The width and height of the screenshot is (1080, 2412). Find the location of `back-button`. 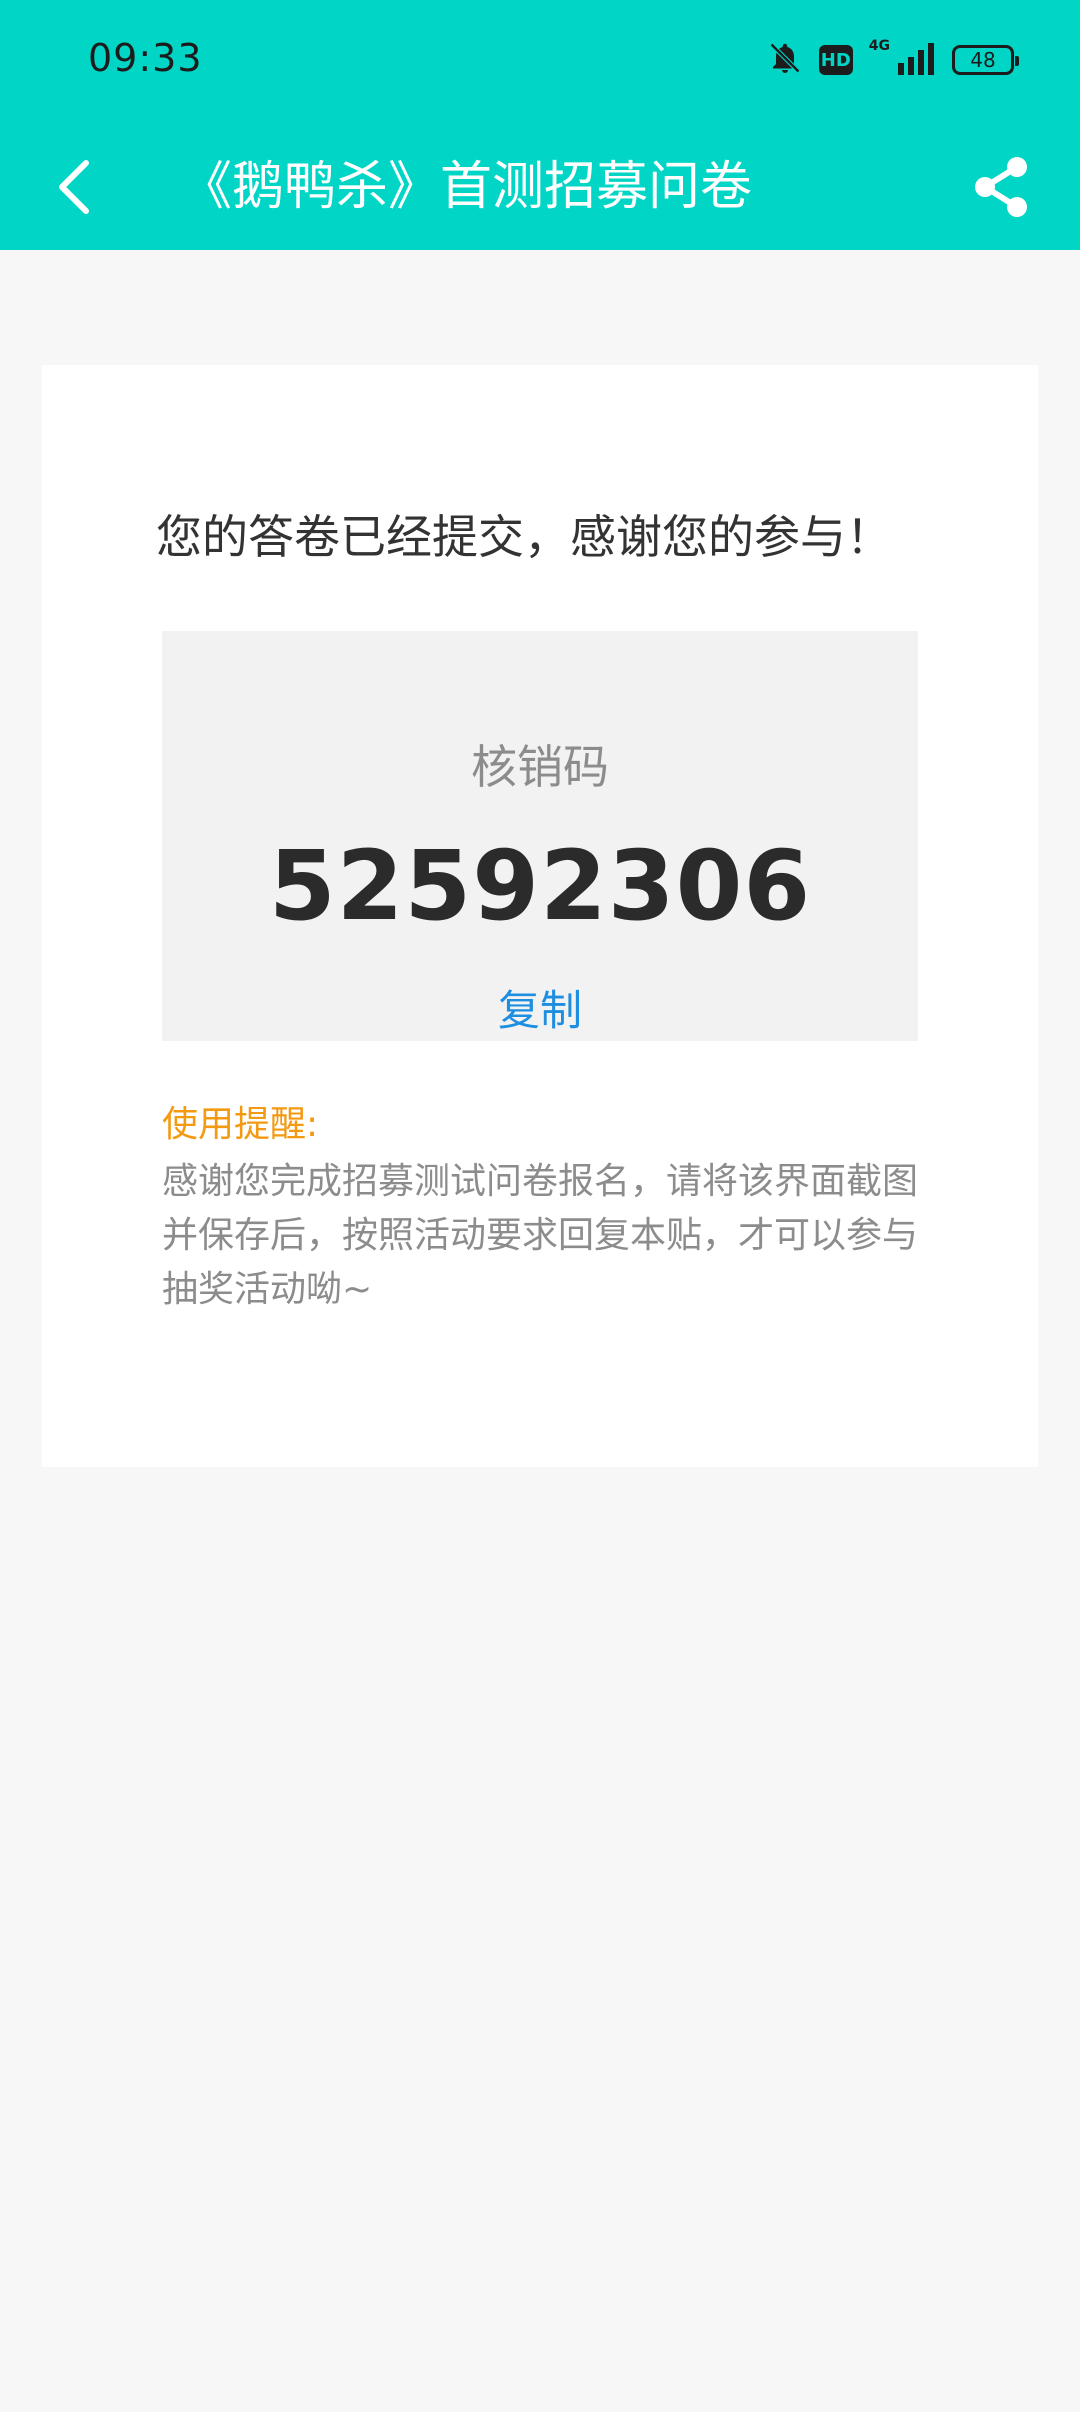

back-button is located at coordinates (74, 187).